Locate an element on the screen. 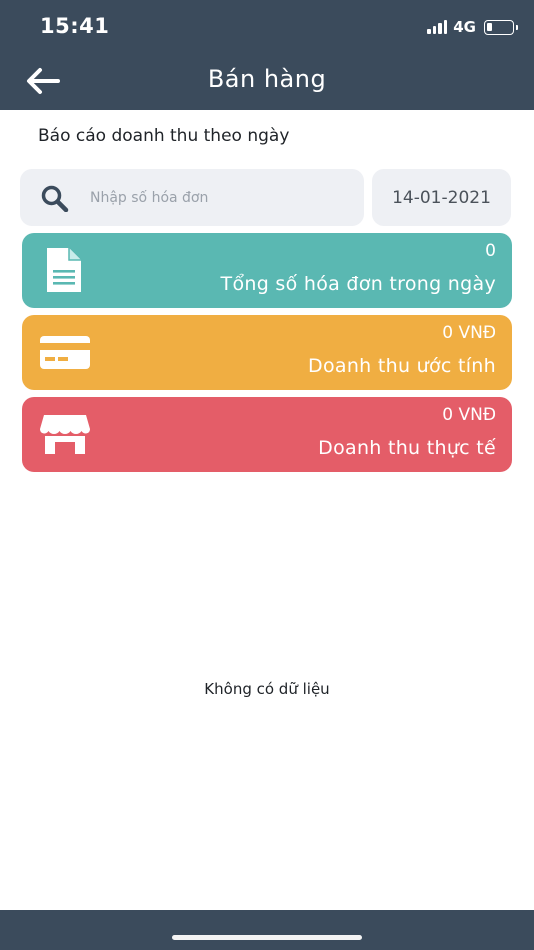 This screenshot has height=950, width=534. nav-bar: Bán hàng is located at coordinates (267, 81).